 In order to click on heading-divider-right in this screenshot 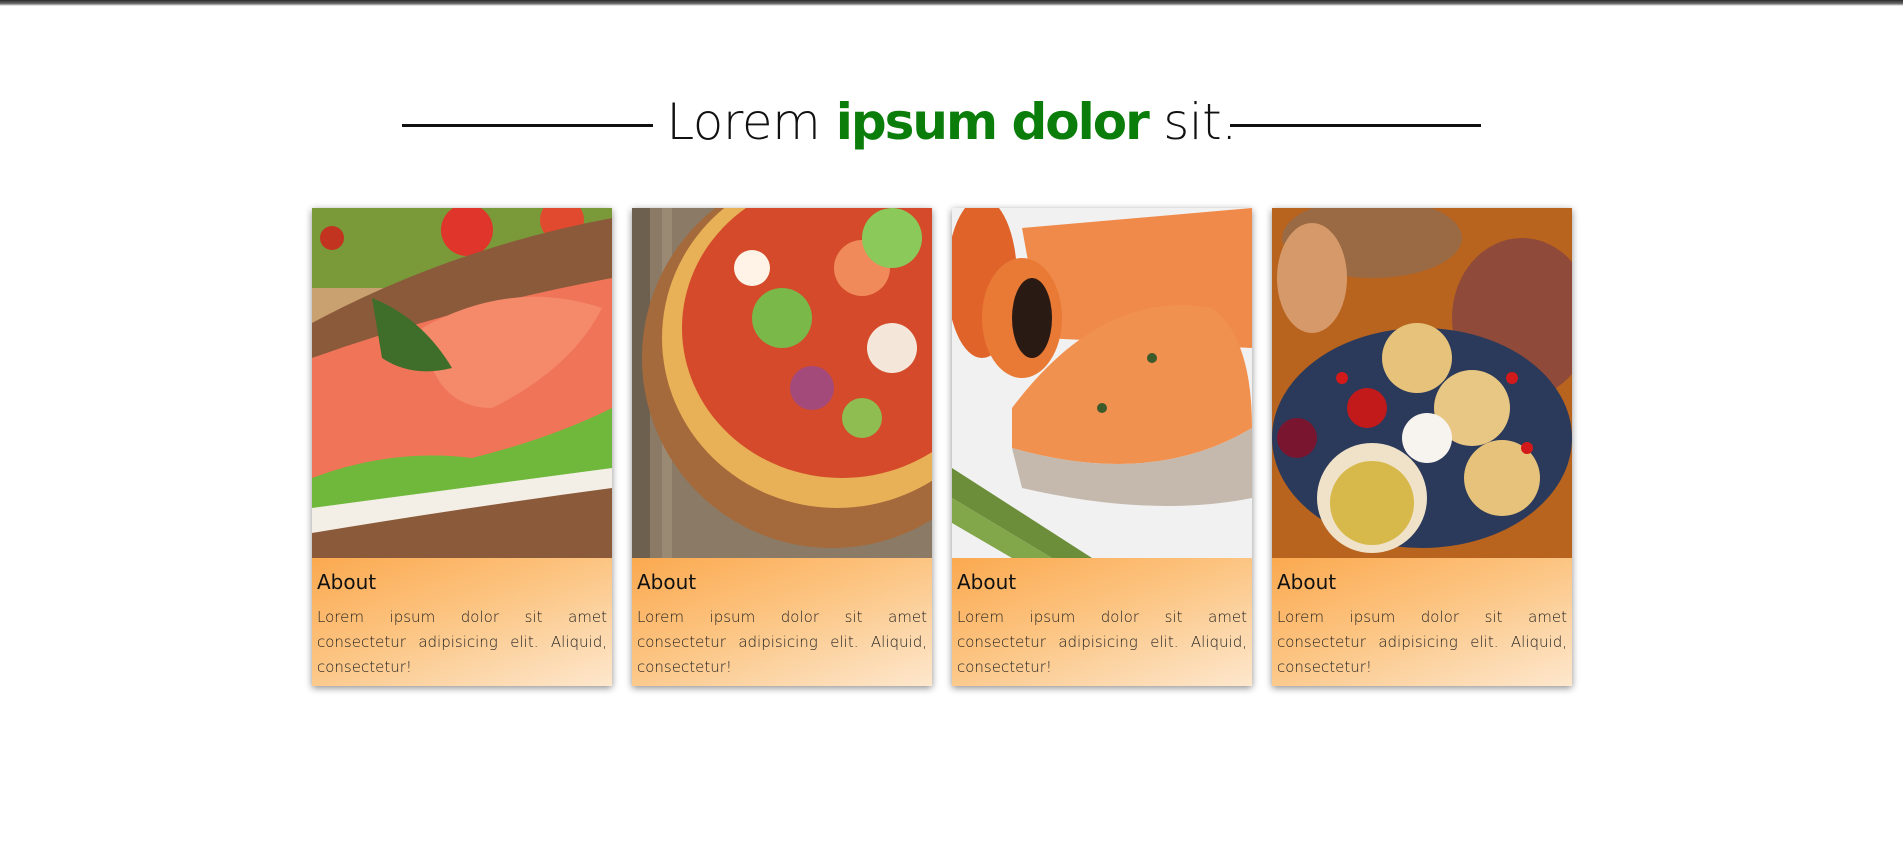, I will do `click(1355, 125)`.